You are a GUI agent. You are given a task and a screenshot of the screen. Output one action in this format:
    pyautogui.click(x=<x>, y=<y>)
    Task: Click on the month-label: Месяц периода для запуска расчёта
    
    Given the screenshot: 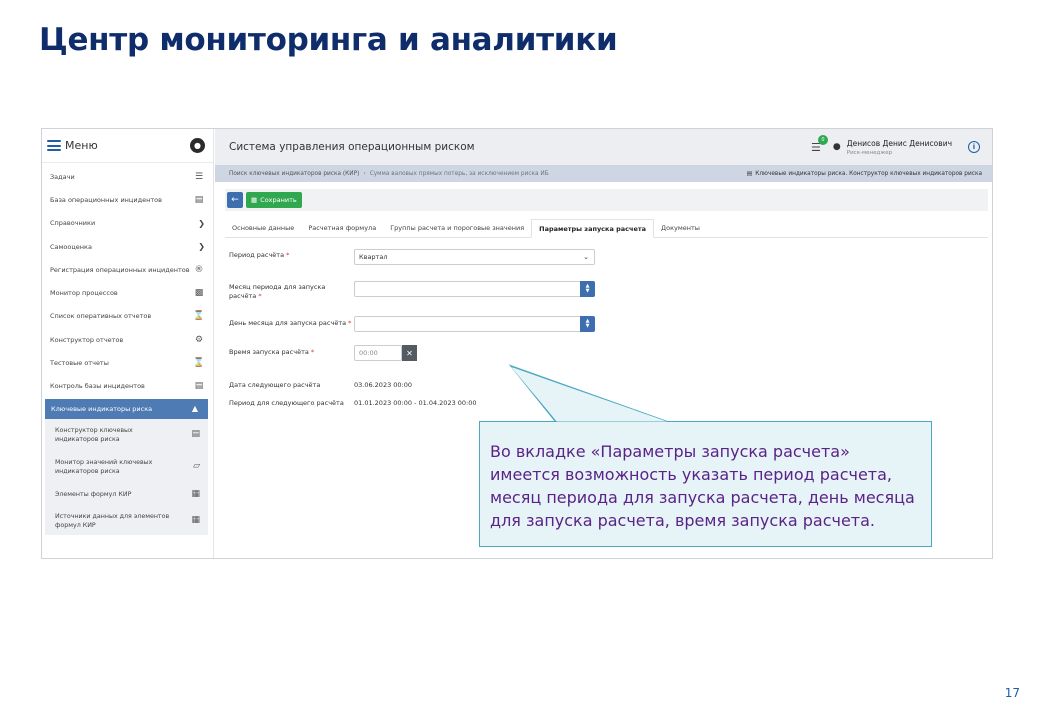 What is the action you would take?
    pyautogui.click(x=277, y=291)
    